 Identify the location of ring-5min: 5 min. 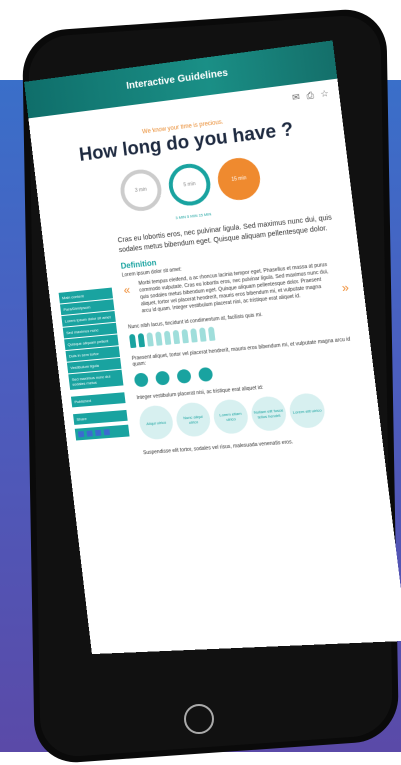
(189, 184).